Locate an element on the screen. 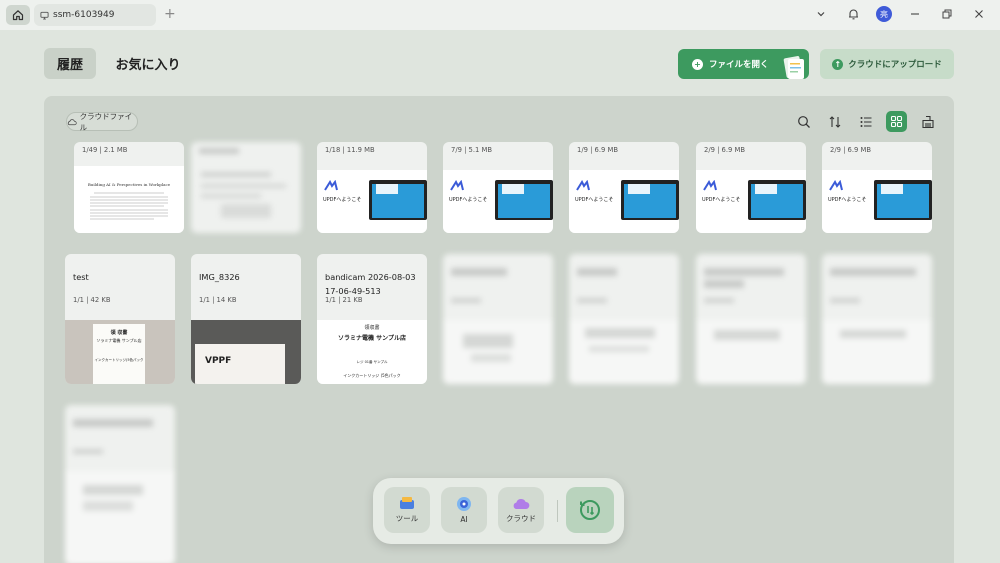 The height and width of the screenshot is (563, 1000). file-thumbnail: Building AI & Perspectives in Workplace is located at coordinates (129, 199).